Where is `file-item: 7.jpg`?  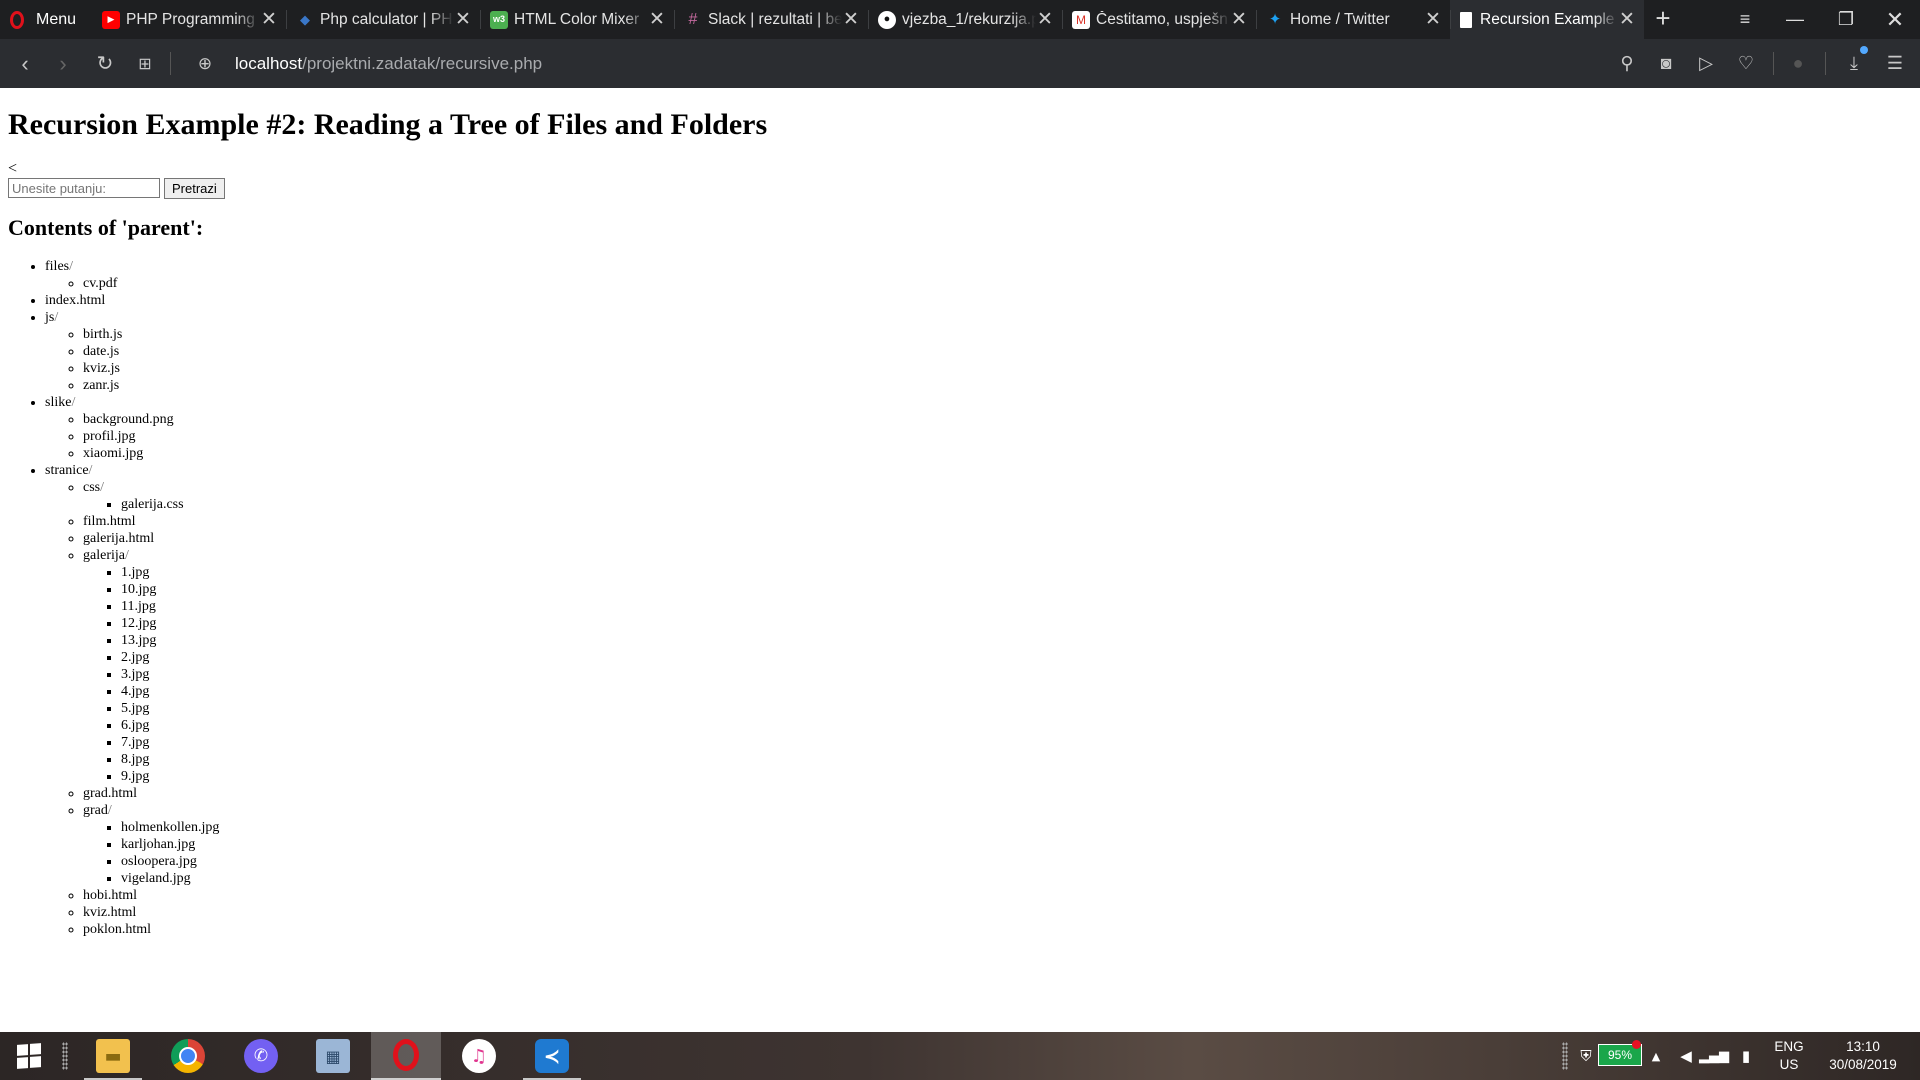
file-item: 7.jpg is located at coordinates (170, 742).